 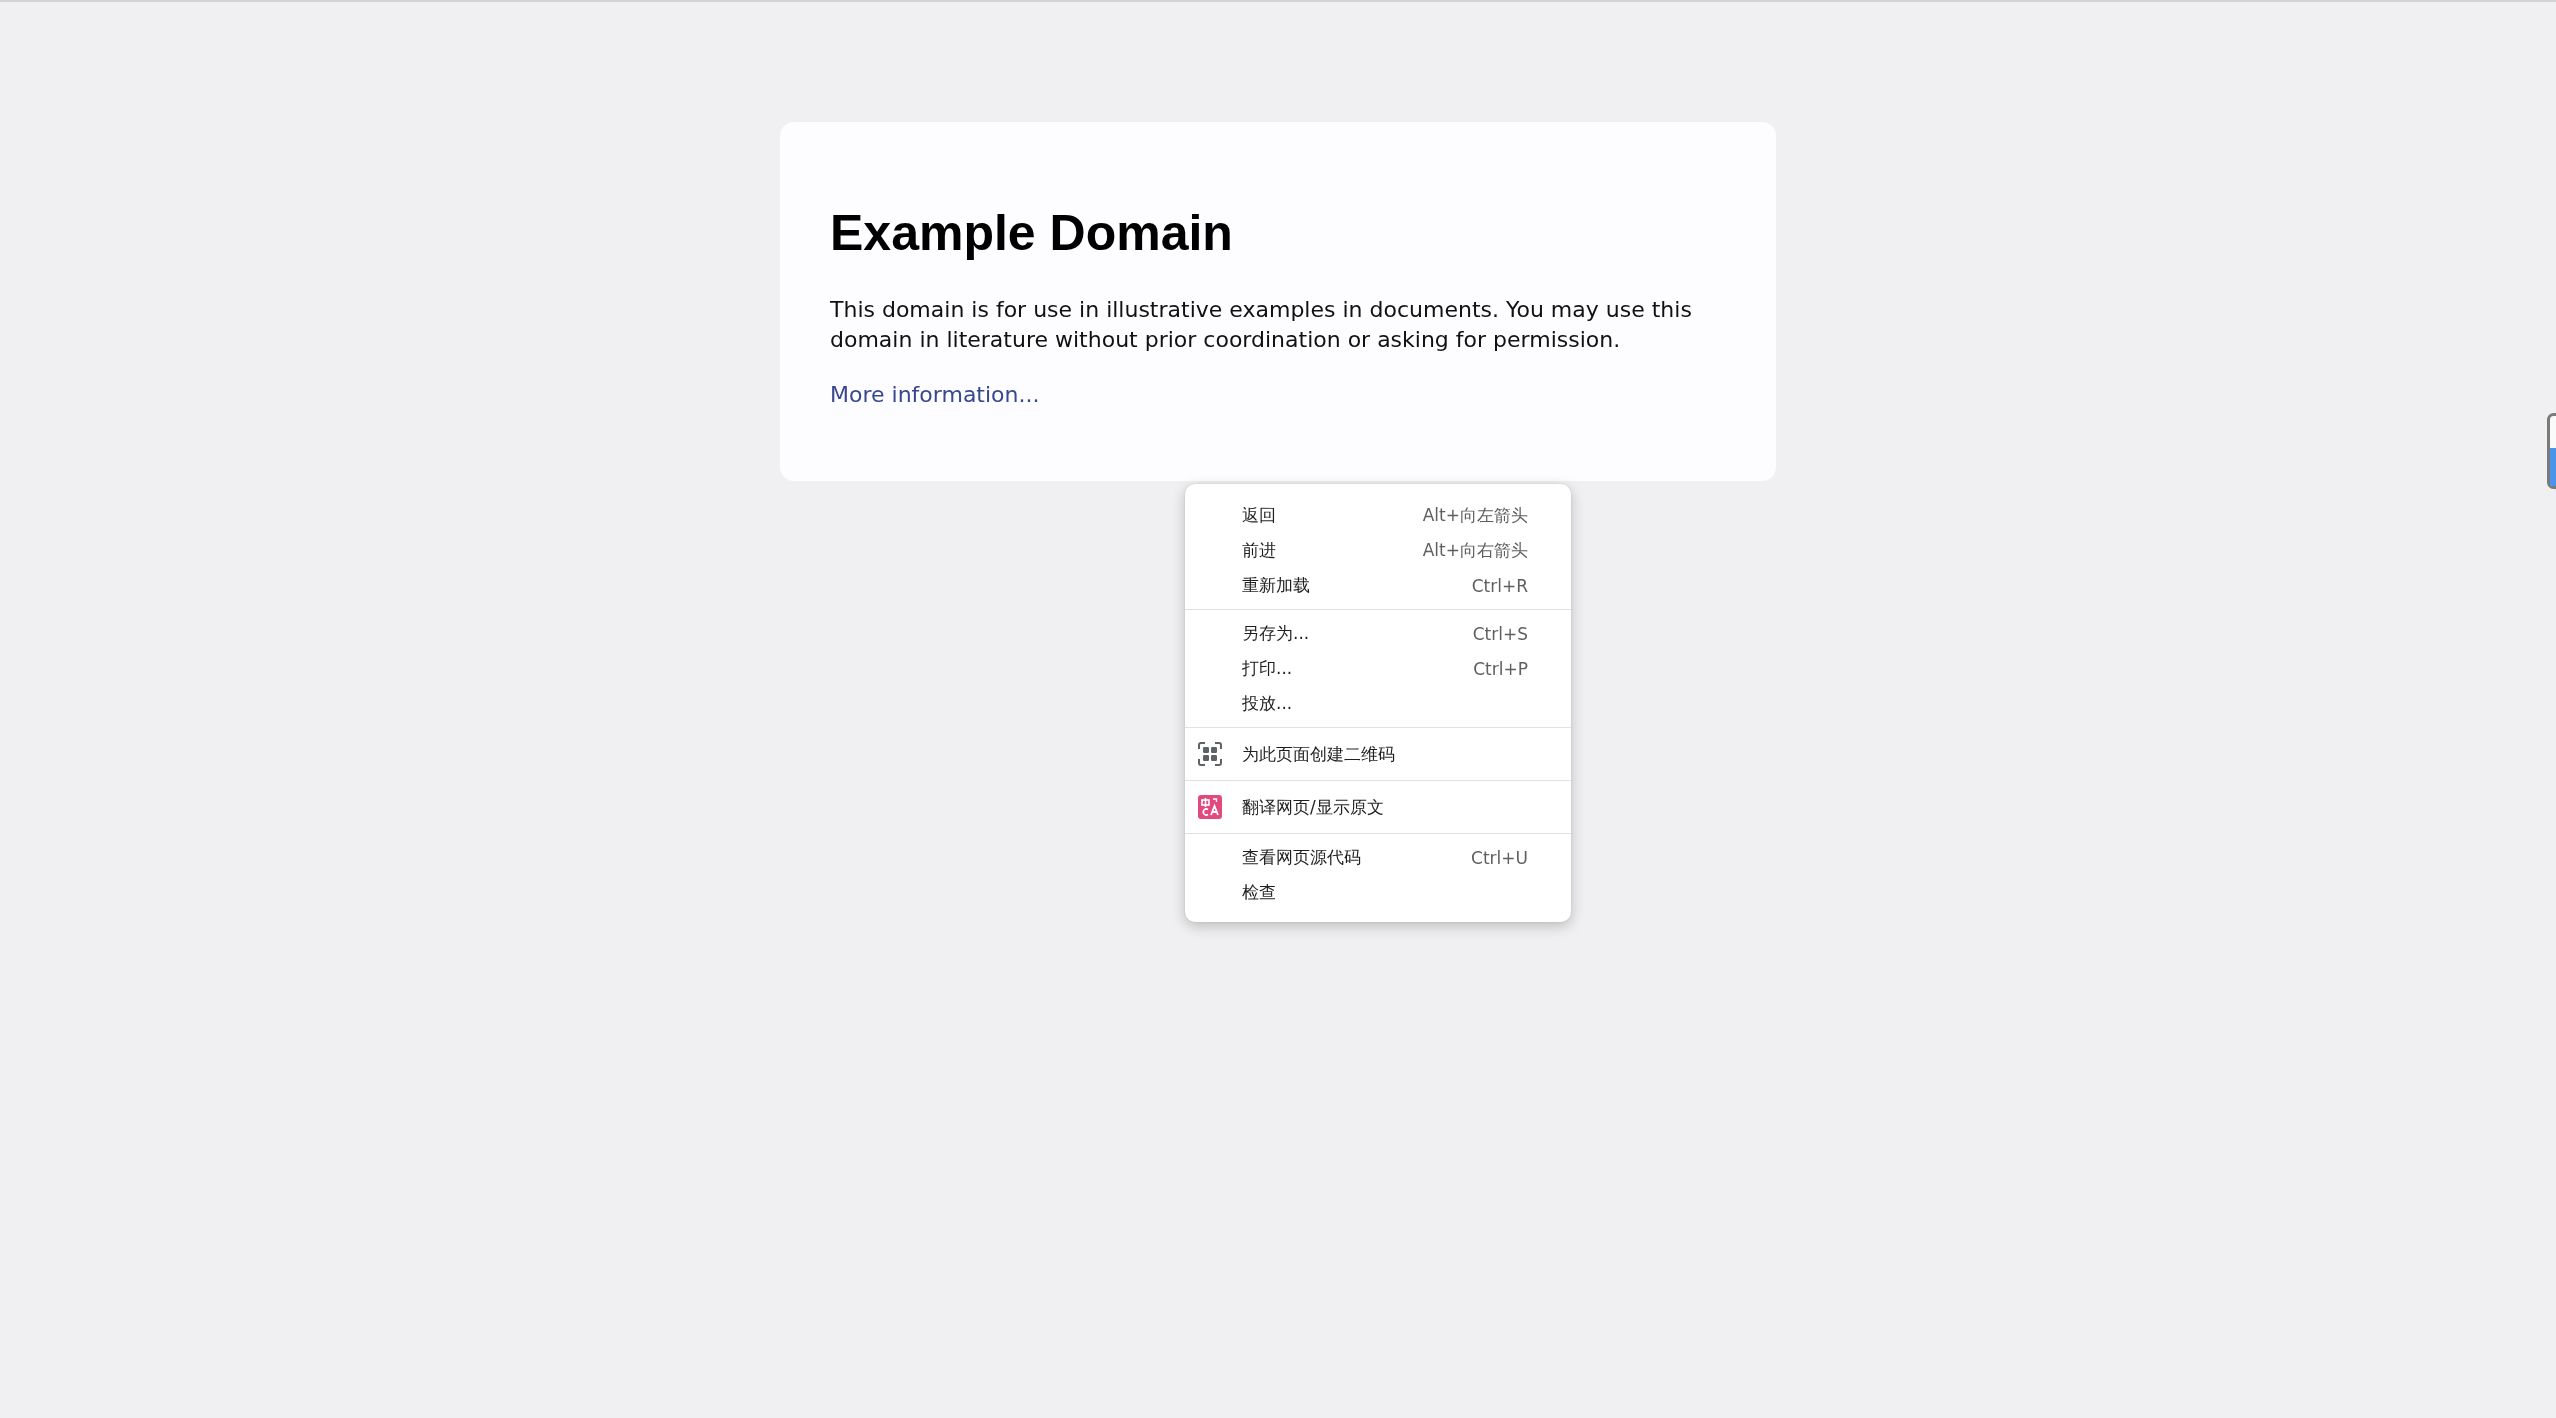 I want to click on body-paragraph: This domain is for use in illustrative examples in documents. You may use this domain in literature without prior coordination or asking for permission., so click(x=1261, y=325).